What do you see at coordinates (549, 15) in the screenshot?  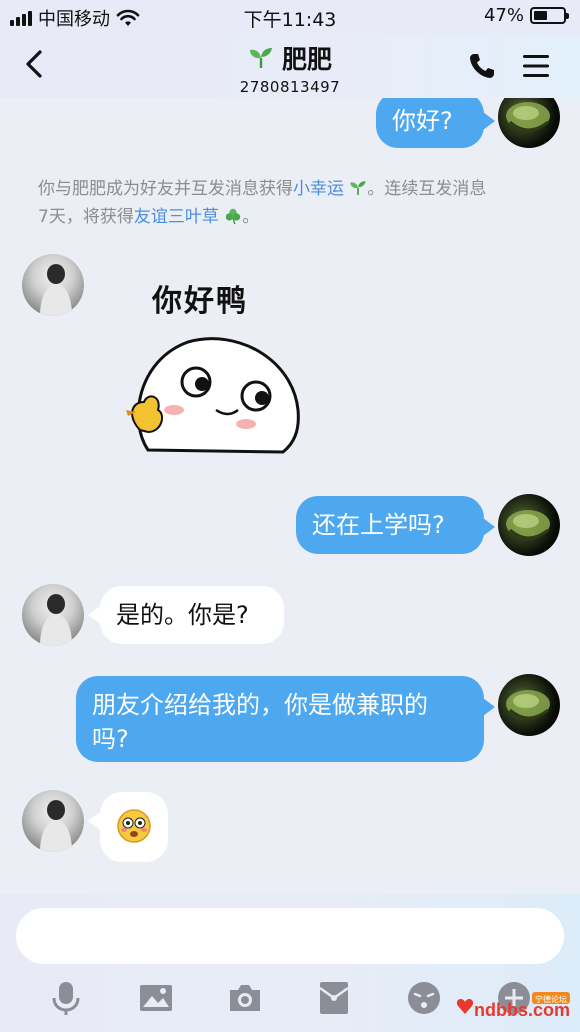 I see `battery-icon` at bounding box center [549, 15].